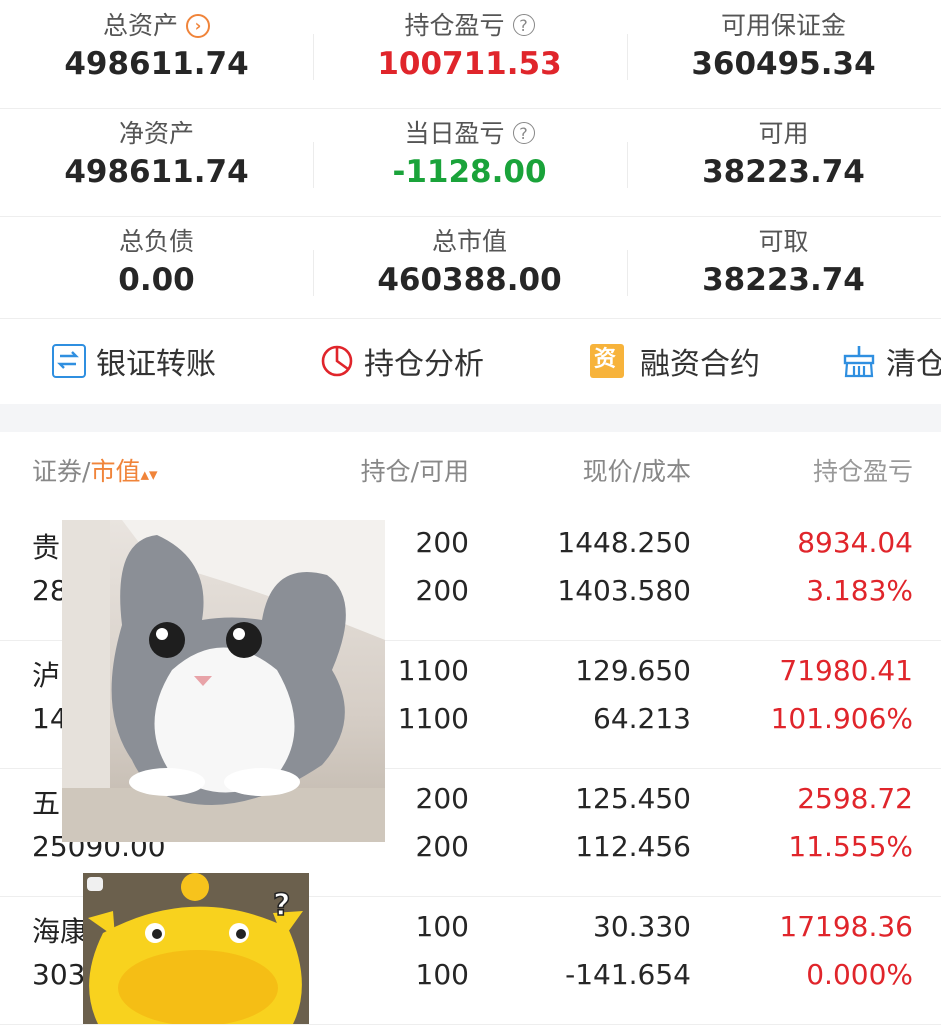  I want to click on col-security-market-value: 证券/市值▴▾, so click(95, 470).